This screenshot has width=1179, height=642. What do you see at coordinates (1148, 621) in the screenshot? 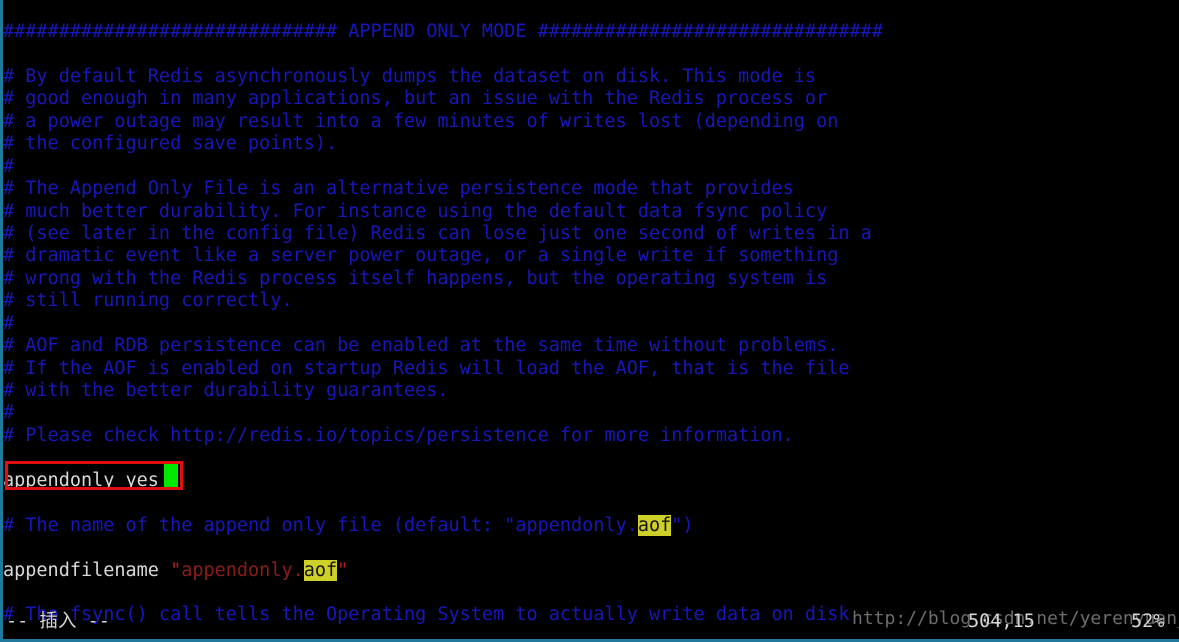
I see `status-scroll-percent: 52%` at bounding box center [1148, 621].